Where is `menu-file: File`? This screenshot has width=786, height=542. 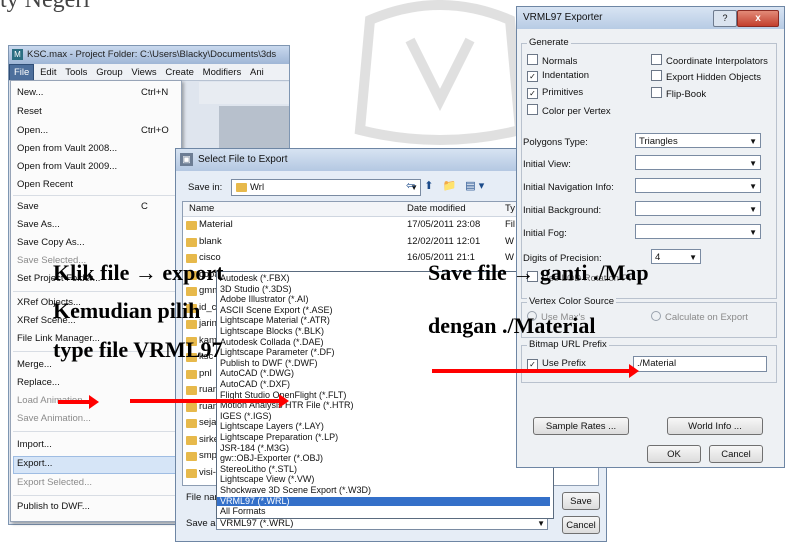 menu-file: File is located at coordinates (22, 72).